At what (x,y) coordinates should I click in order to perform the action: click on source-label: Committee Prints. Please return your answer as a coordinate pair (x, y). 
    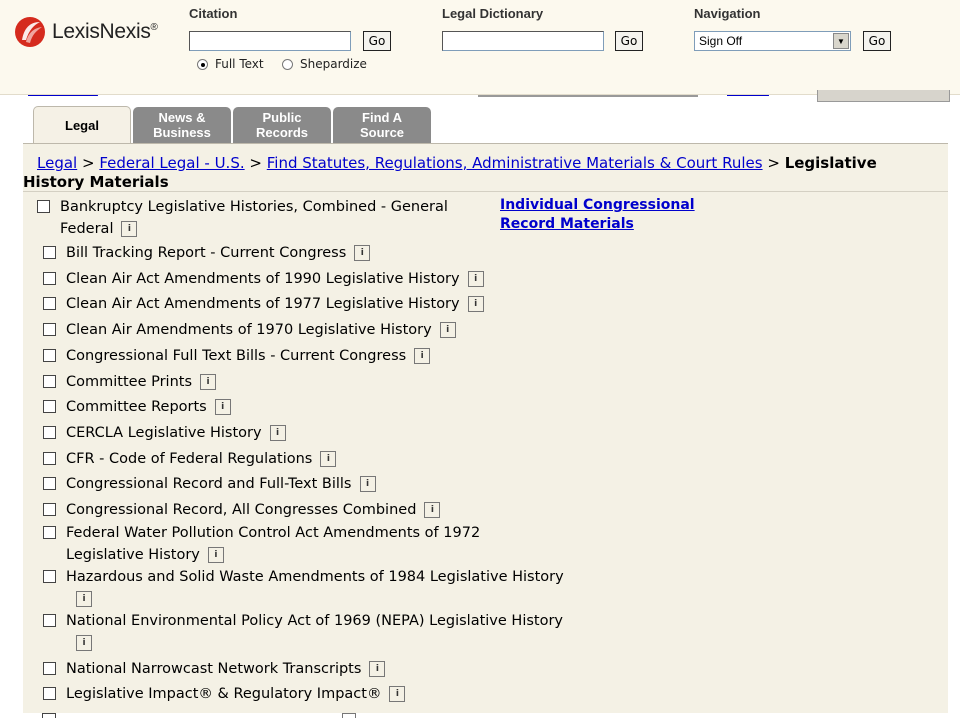
    Looking at the image, I should click on (129, 382).